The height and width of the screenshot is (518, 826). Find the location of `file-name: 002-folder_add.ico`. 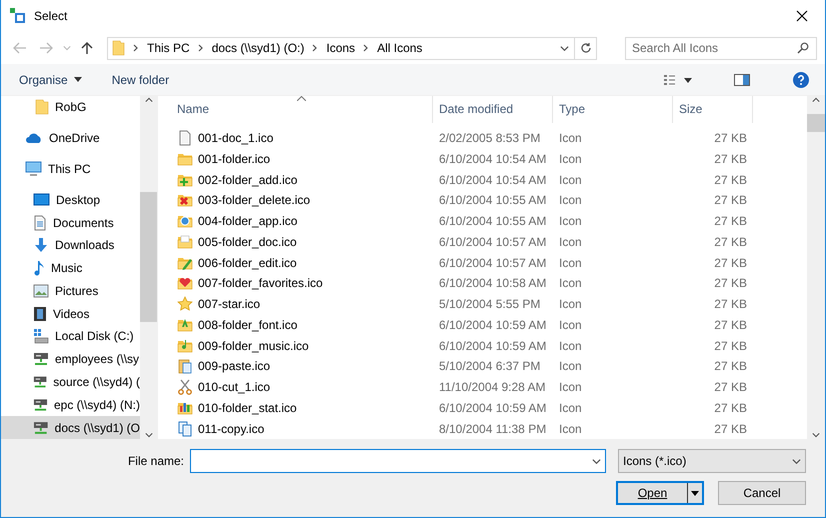

file-name: 002-folder_add.ico is located at coordinates (302, 180).